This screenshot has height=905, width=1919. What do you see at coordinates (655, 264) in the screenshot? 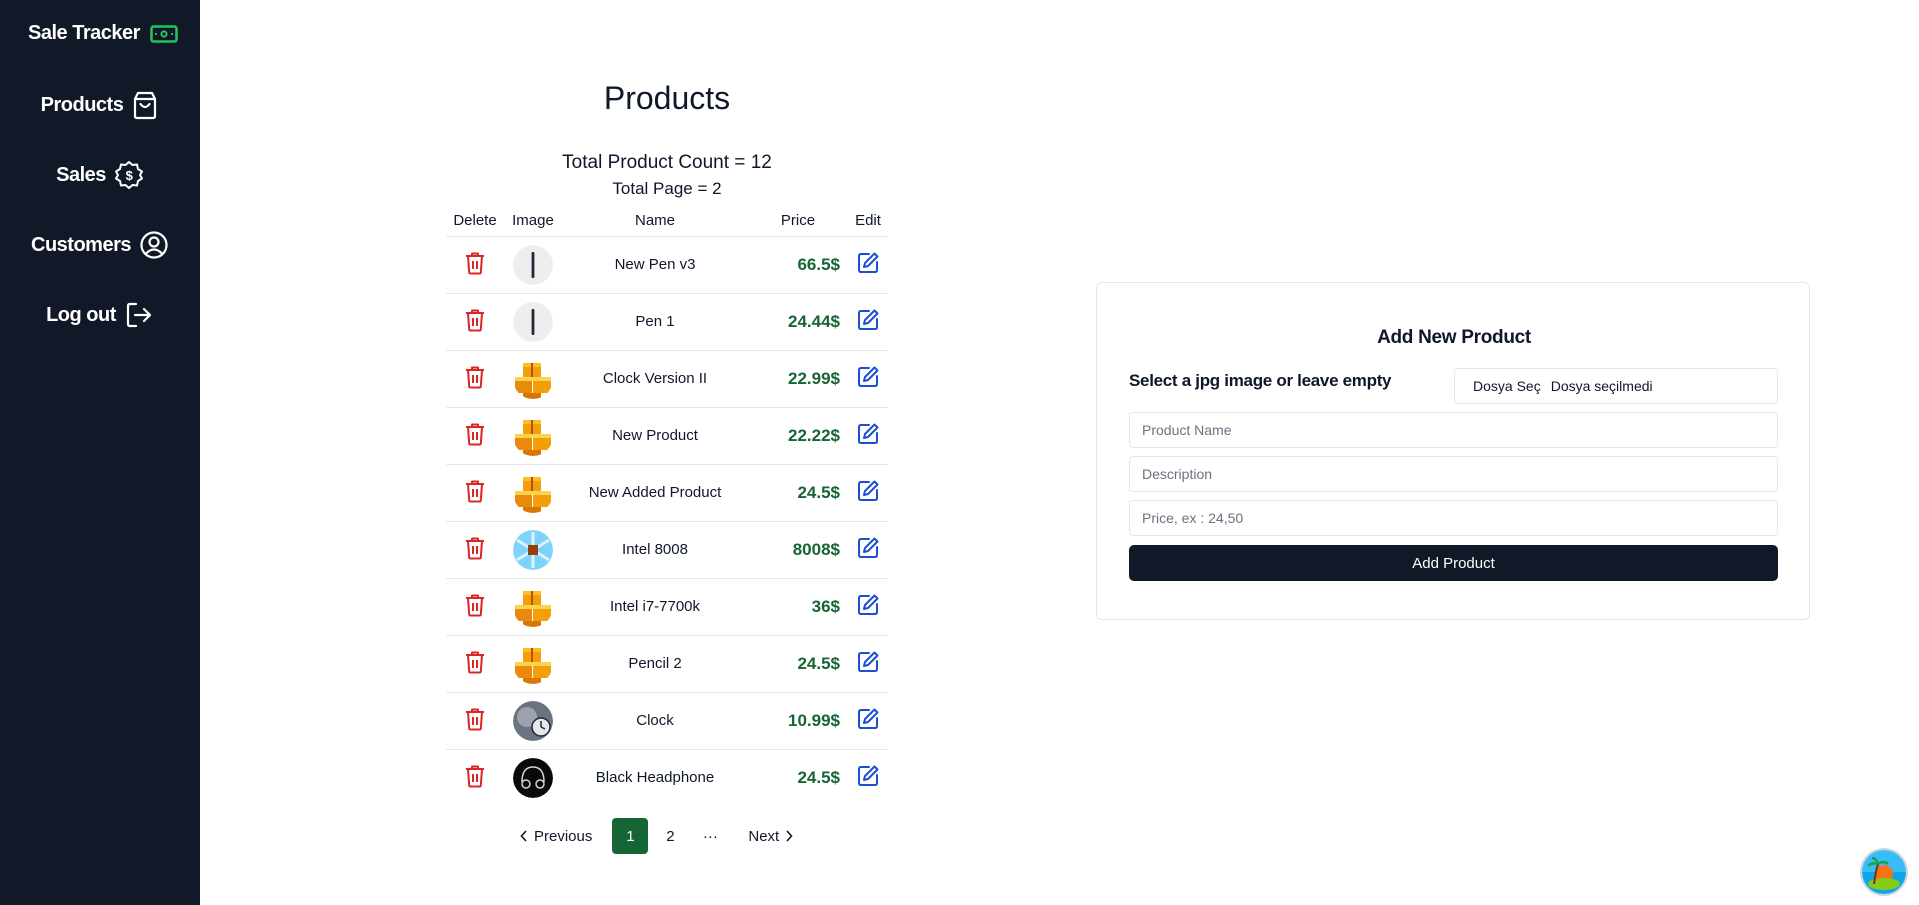
I see `product-name: New Pen v3` at bounding box center [655, 264].